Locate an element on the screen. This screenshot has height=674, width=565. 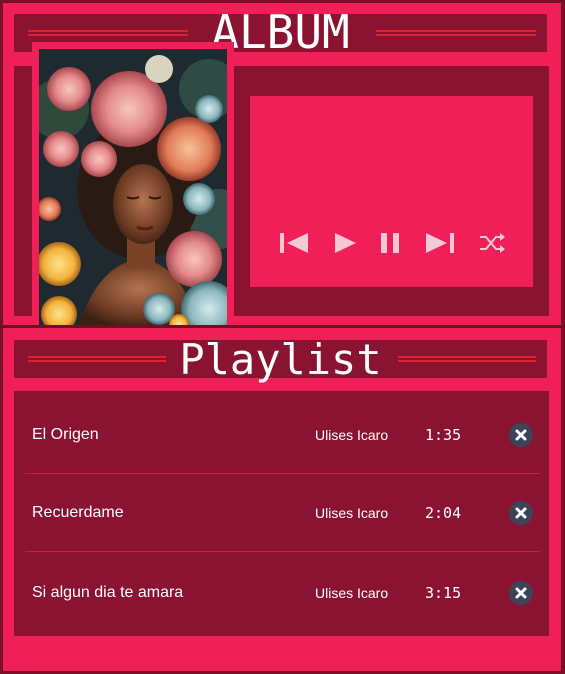
player-controls is located at coordinates (391, 243).